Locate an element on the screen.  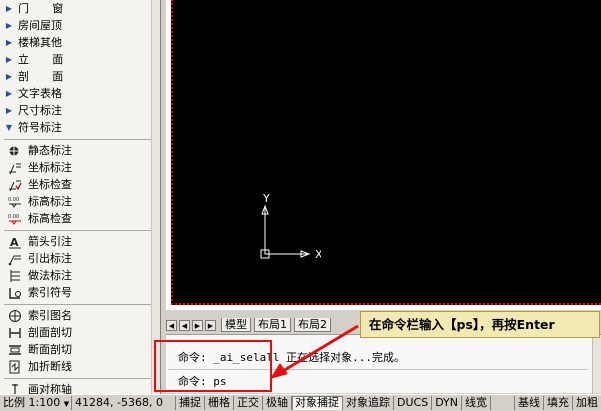
next-tab-button: ▶ is located at coordinates (197, 325).